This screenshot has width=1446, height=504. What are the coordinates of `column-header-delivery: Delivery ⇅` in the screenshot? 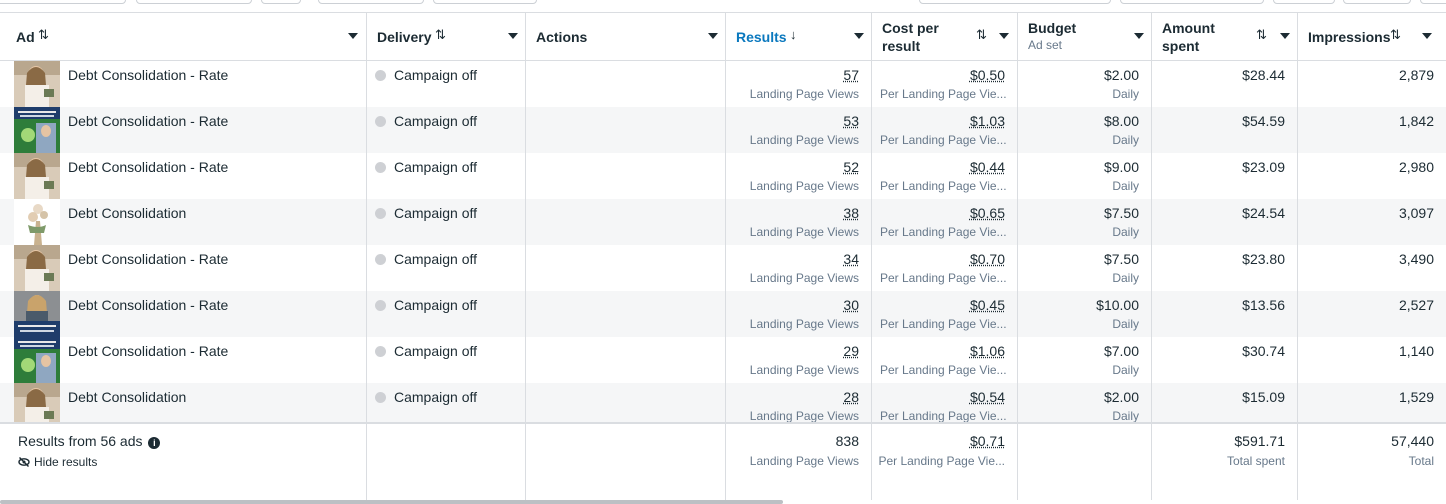 It's located at (446, 37).